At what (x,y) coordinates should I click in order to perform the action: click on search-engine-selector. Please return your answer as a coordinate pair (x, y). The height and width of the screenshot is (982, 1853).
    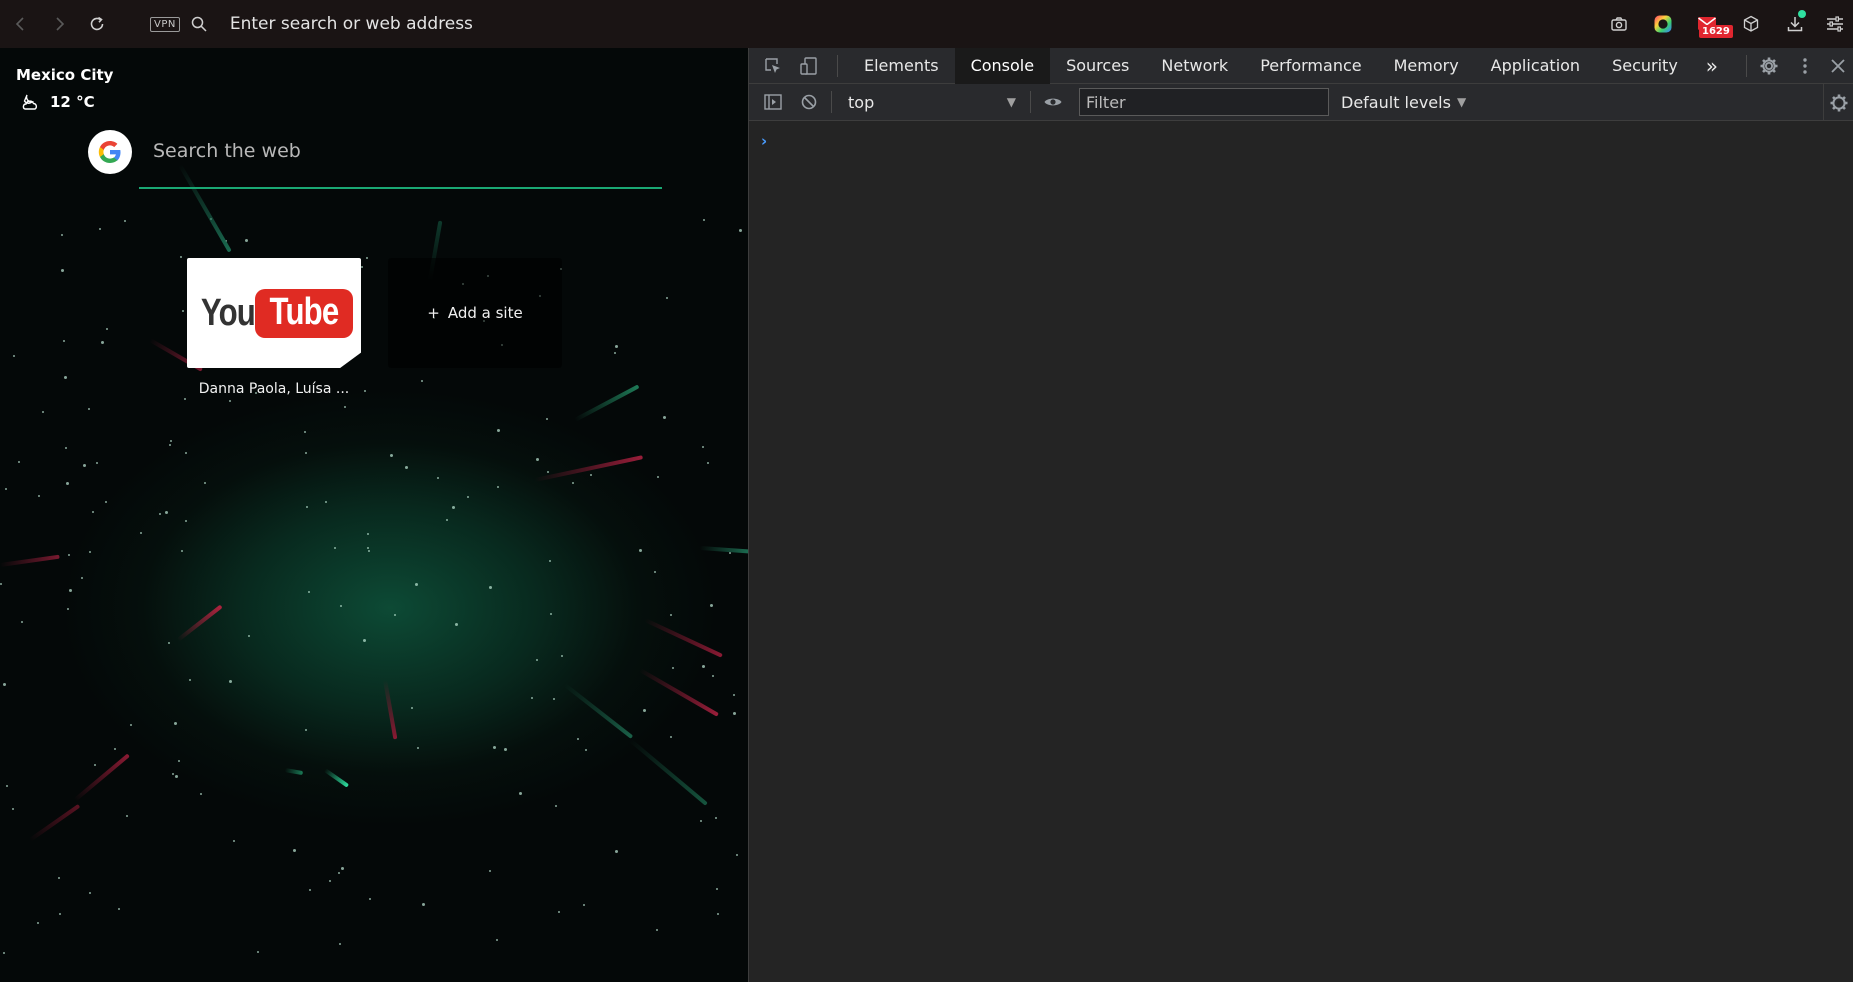
    Looking at the image, I should click on (110, 152).